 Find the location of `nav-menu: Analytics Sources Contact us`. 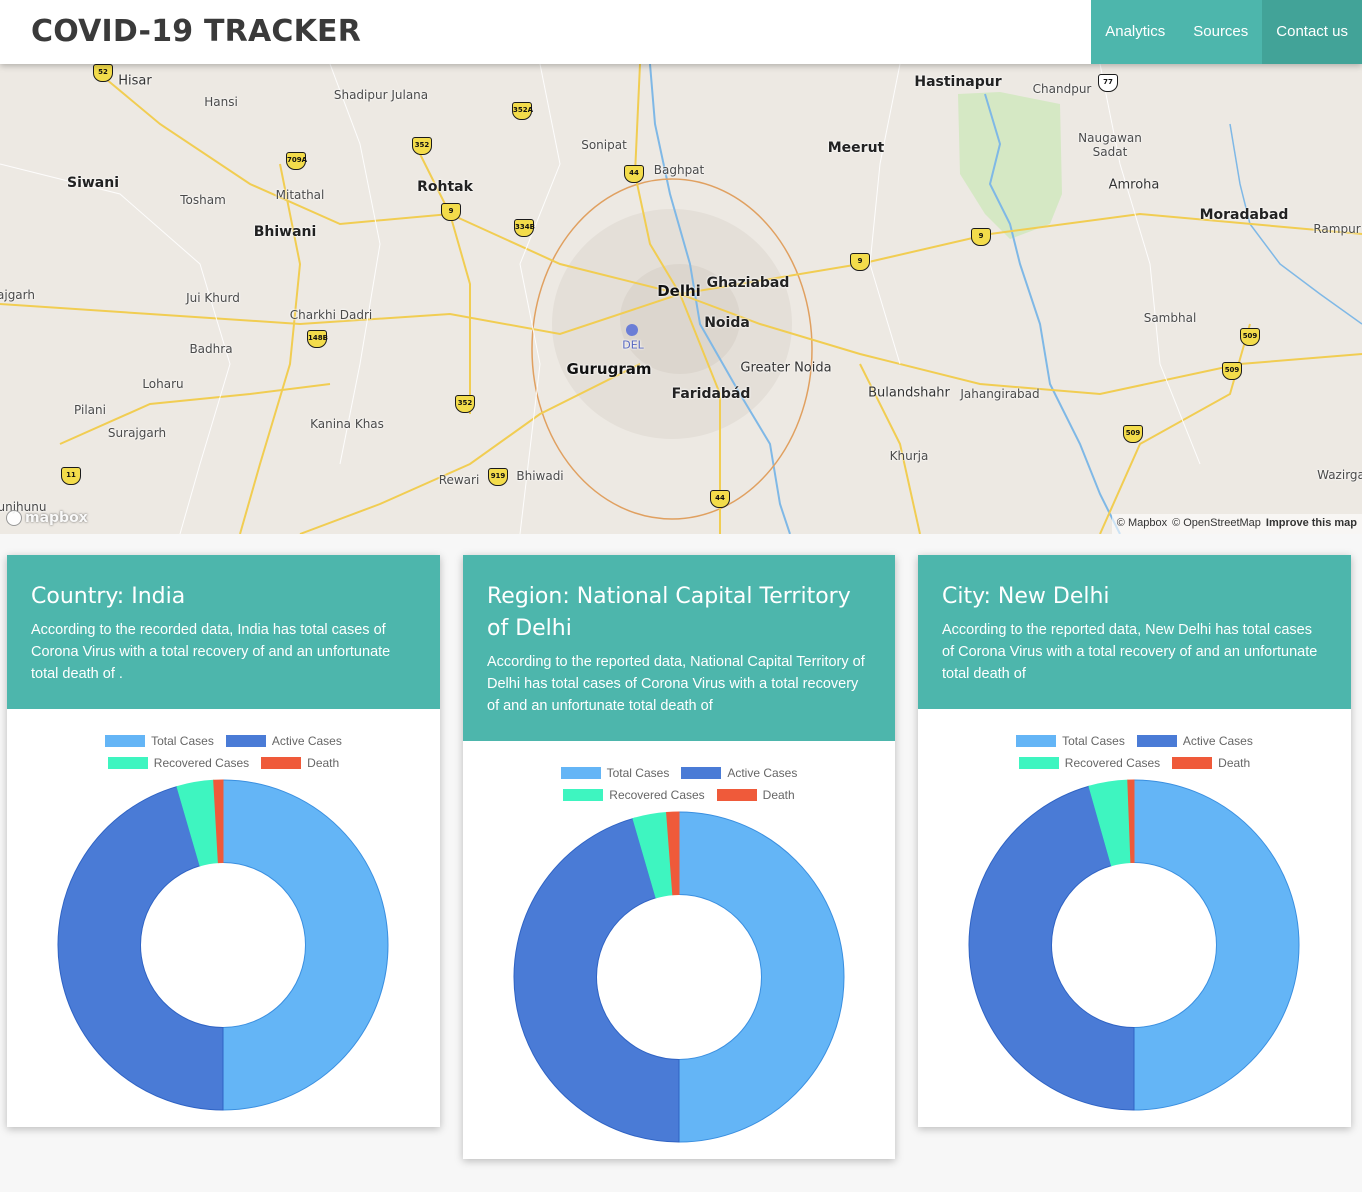

nav-menu: Analytics Sources Contact us is located at coordinates (1226, 32).